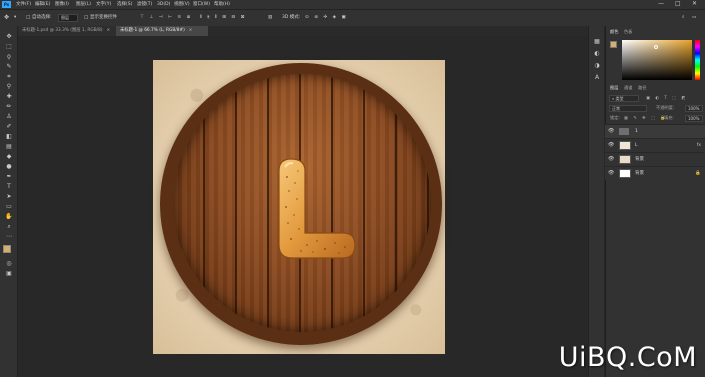  Describe the element at coordinates (124, 4) in the screenshot. I see `menu-select: 选择(S)` at that location.